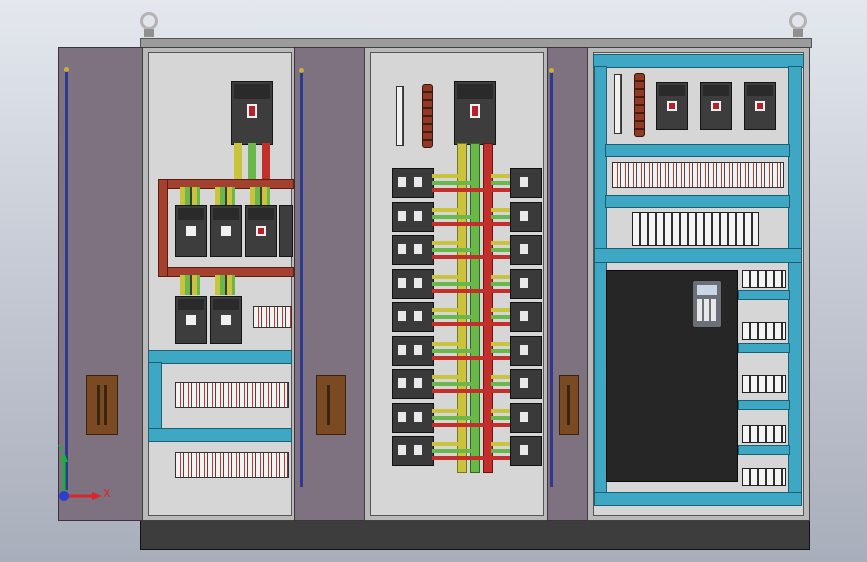 The height and width of the screenshot is (562, 867). What do you see at coordinates (97, 496) in the screenshot?
I see `x-axis-arrow` at bounding box center [97, 496].